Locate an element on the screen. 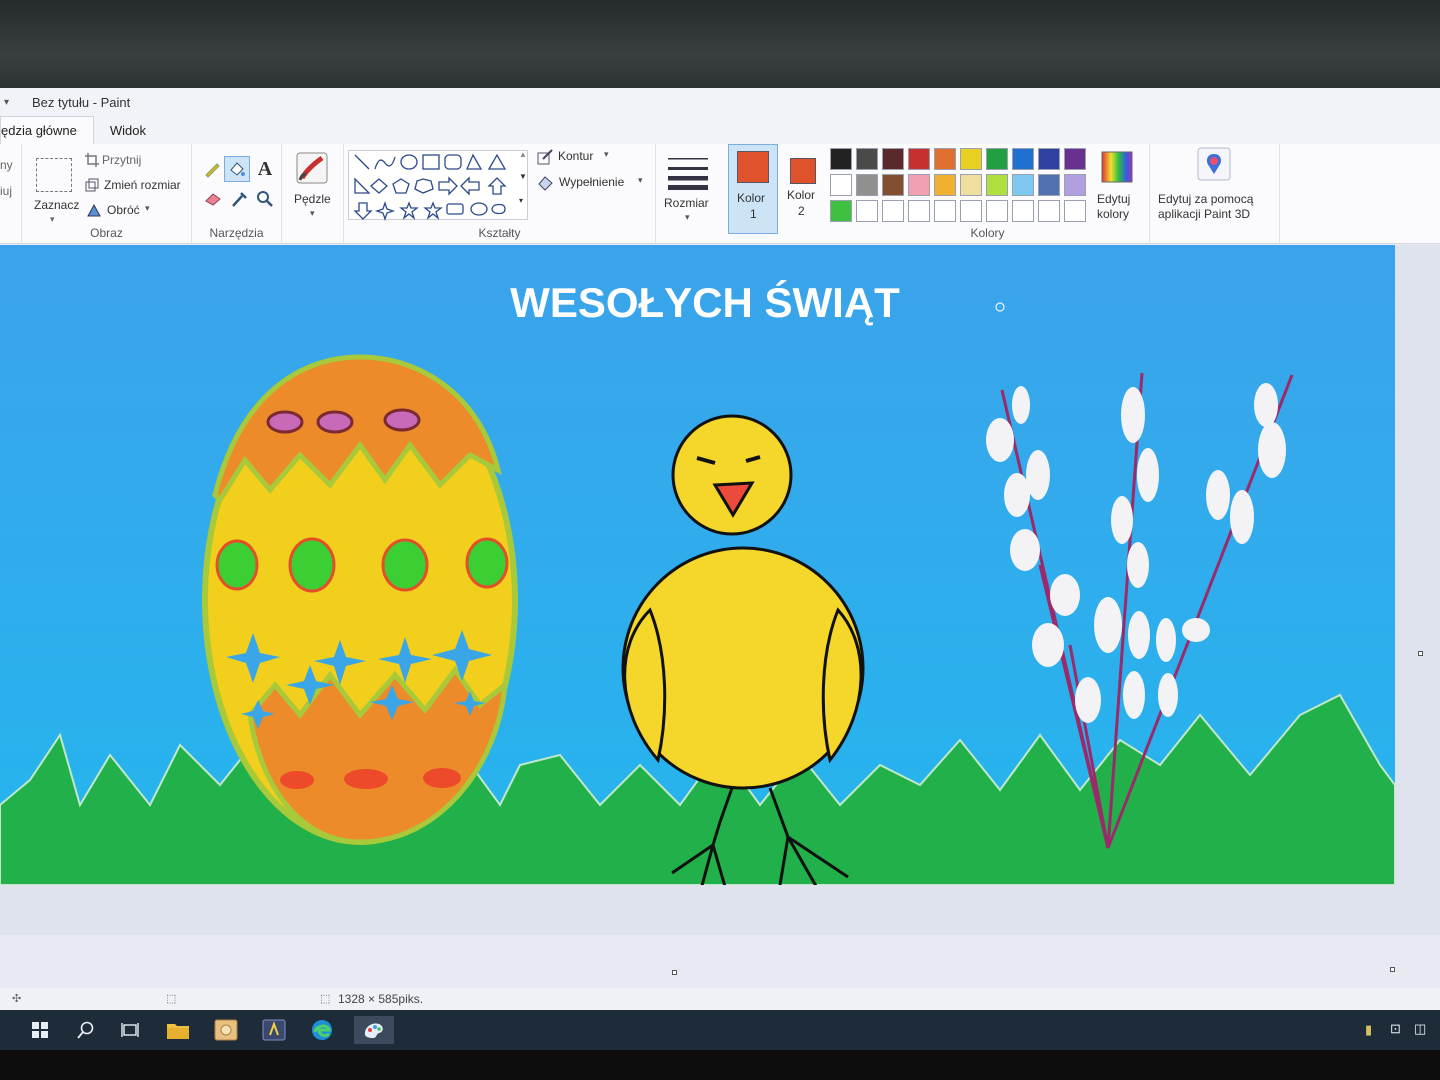 The height and width of the screenshot is (1080, 1440). tray-notification-icon: ▮ is located at coordinates (1368, 1030).